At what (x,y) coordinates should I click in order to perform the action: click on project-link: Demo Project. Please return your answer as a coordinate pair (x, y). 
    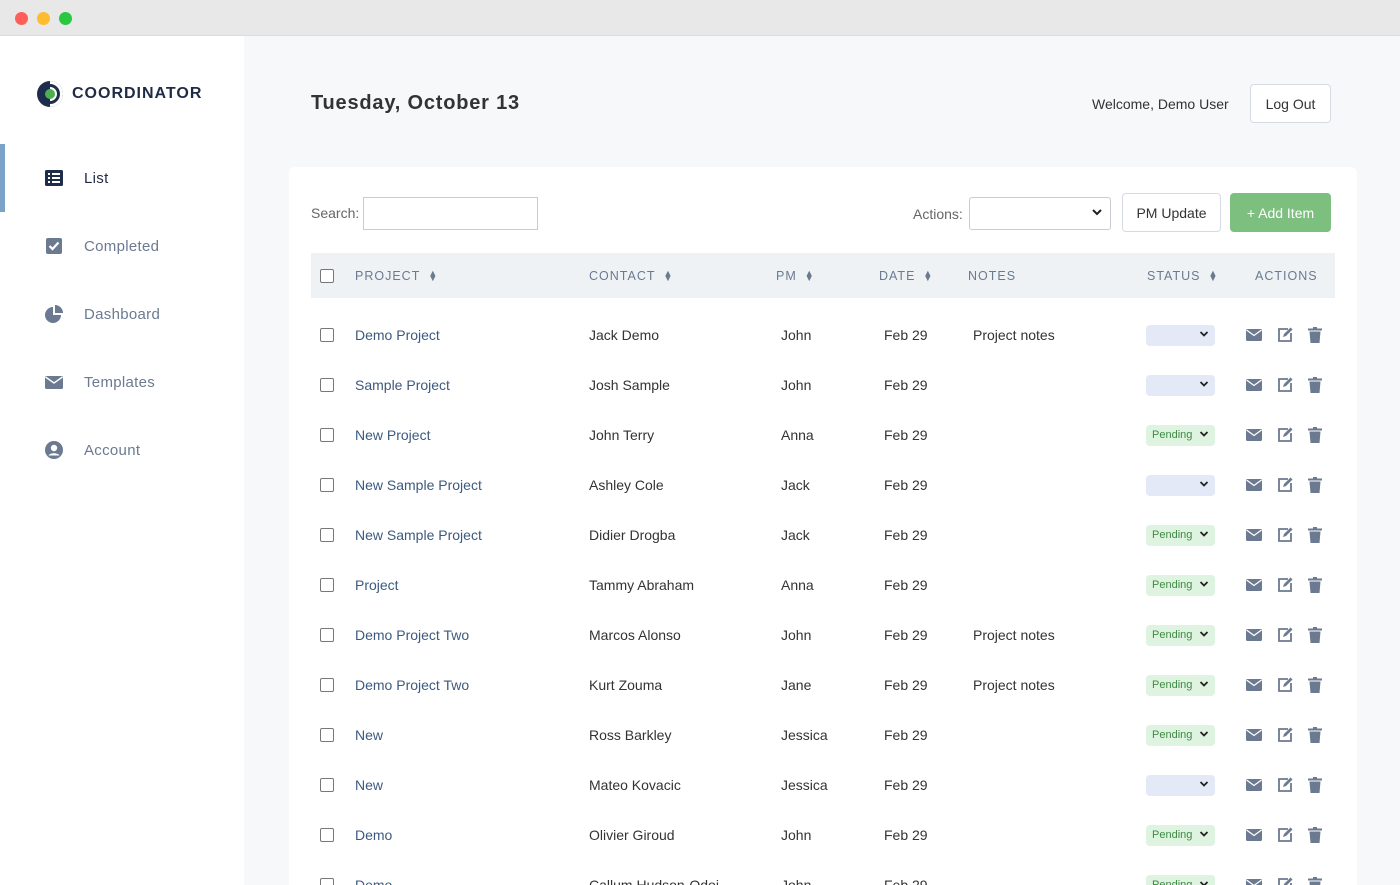
    Looking at the image, I should click on (397, 335).